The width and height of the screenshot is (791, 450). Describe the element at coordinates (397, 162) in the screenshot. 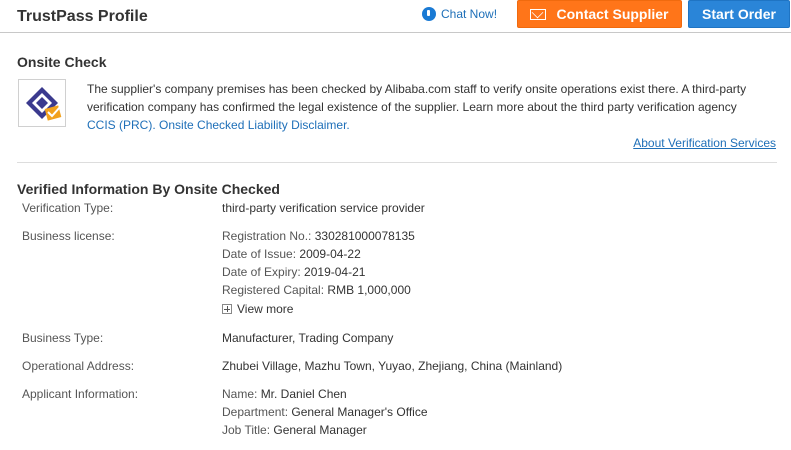

I see `section-divider` at that location.